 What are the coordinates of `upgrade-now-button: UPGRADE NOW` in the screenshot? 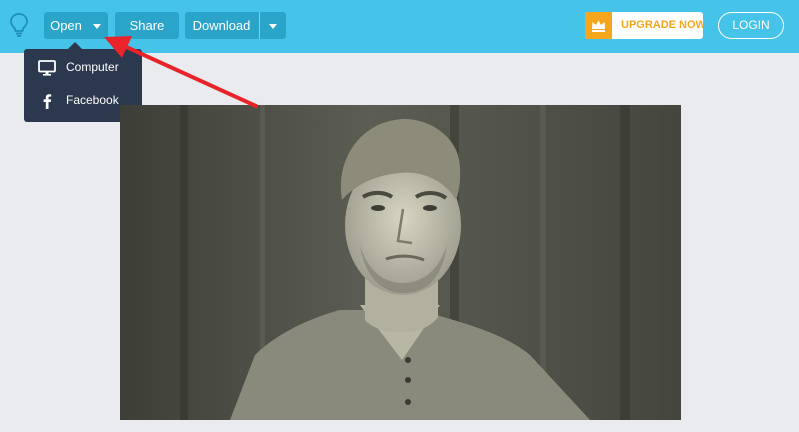 It's located at (644, 25).